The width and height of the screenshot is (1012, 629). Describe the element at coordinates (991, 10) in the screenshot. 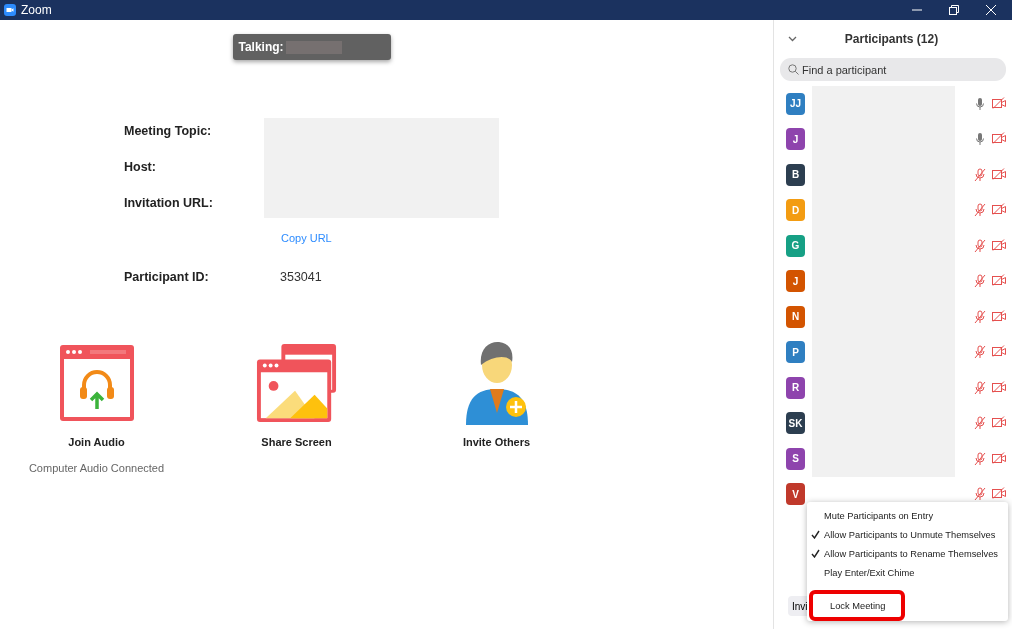

I see `close-icon` at that location.